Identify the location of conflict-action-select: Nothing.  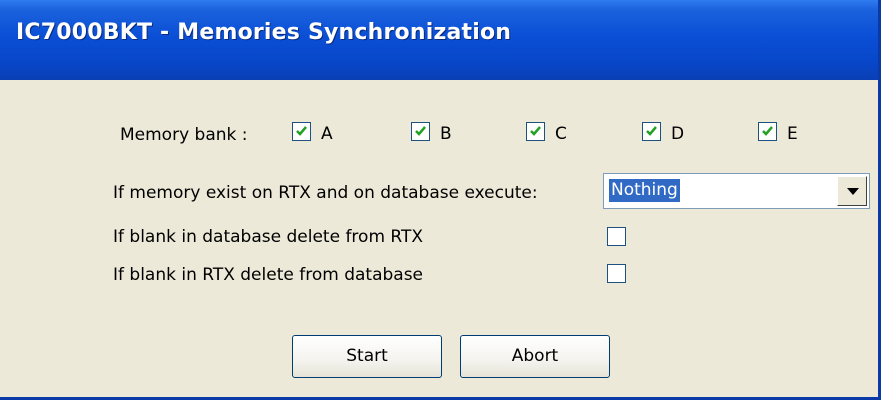
(736, 191).